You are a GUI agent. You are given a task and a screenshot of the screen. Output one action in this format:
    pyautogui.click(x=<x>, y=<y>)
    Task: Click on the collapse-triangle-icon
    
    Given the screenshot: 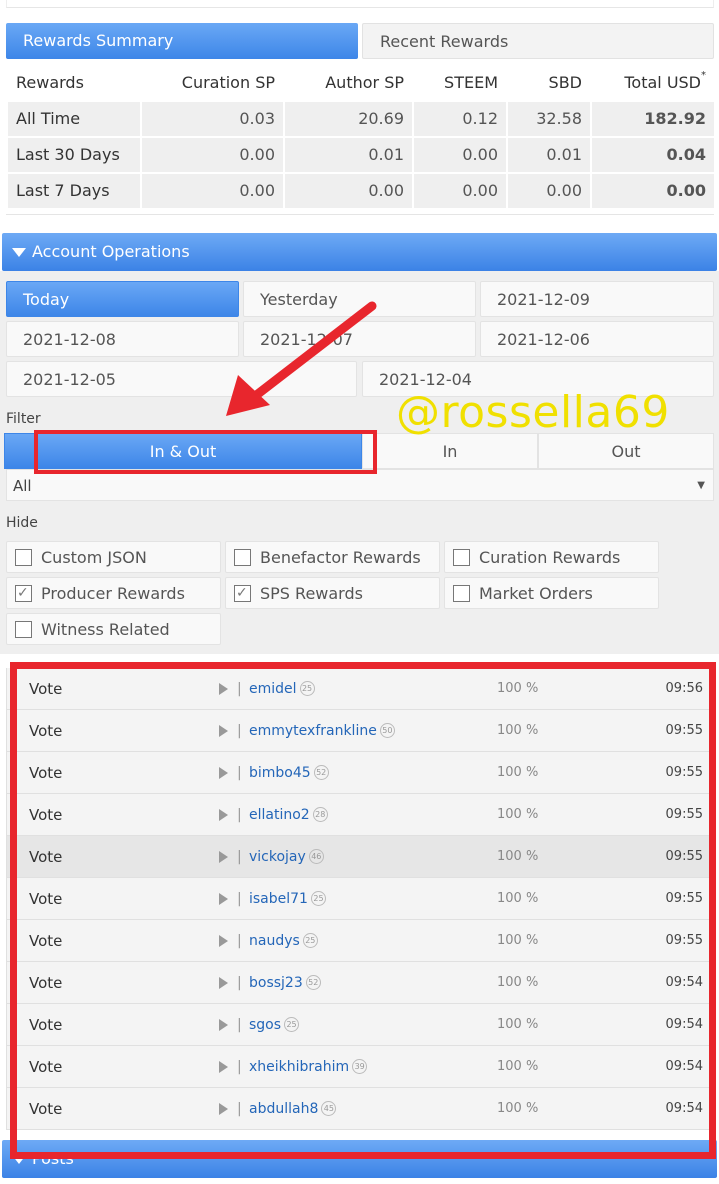 What is the action you would take?
    pyautogui.click(x=19, y=252)
    